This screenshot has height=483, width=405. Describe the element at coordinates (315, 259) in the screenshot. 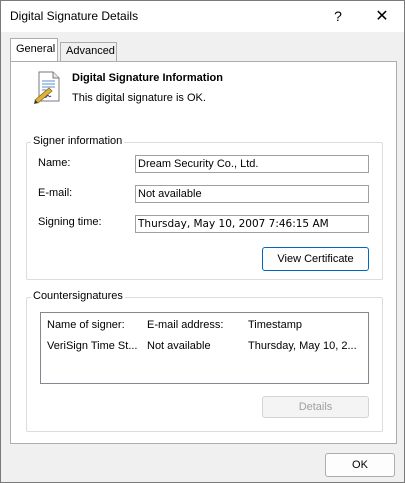

I see `view-certificate-button: View Certificate` at that location.